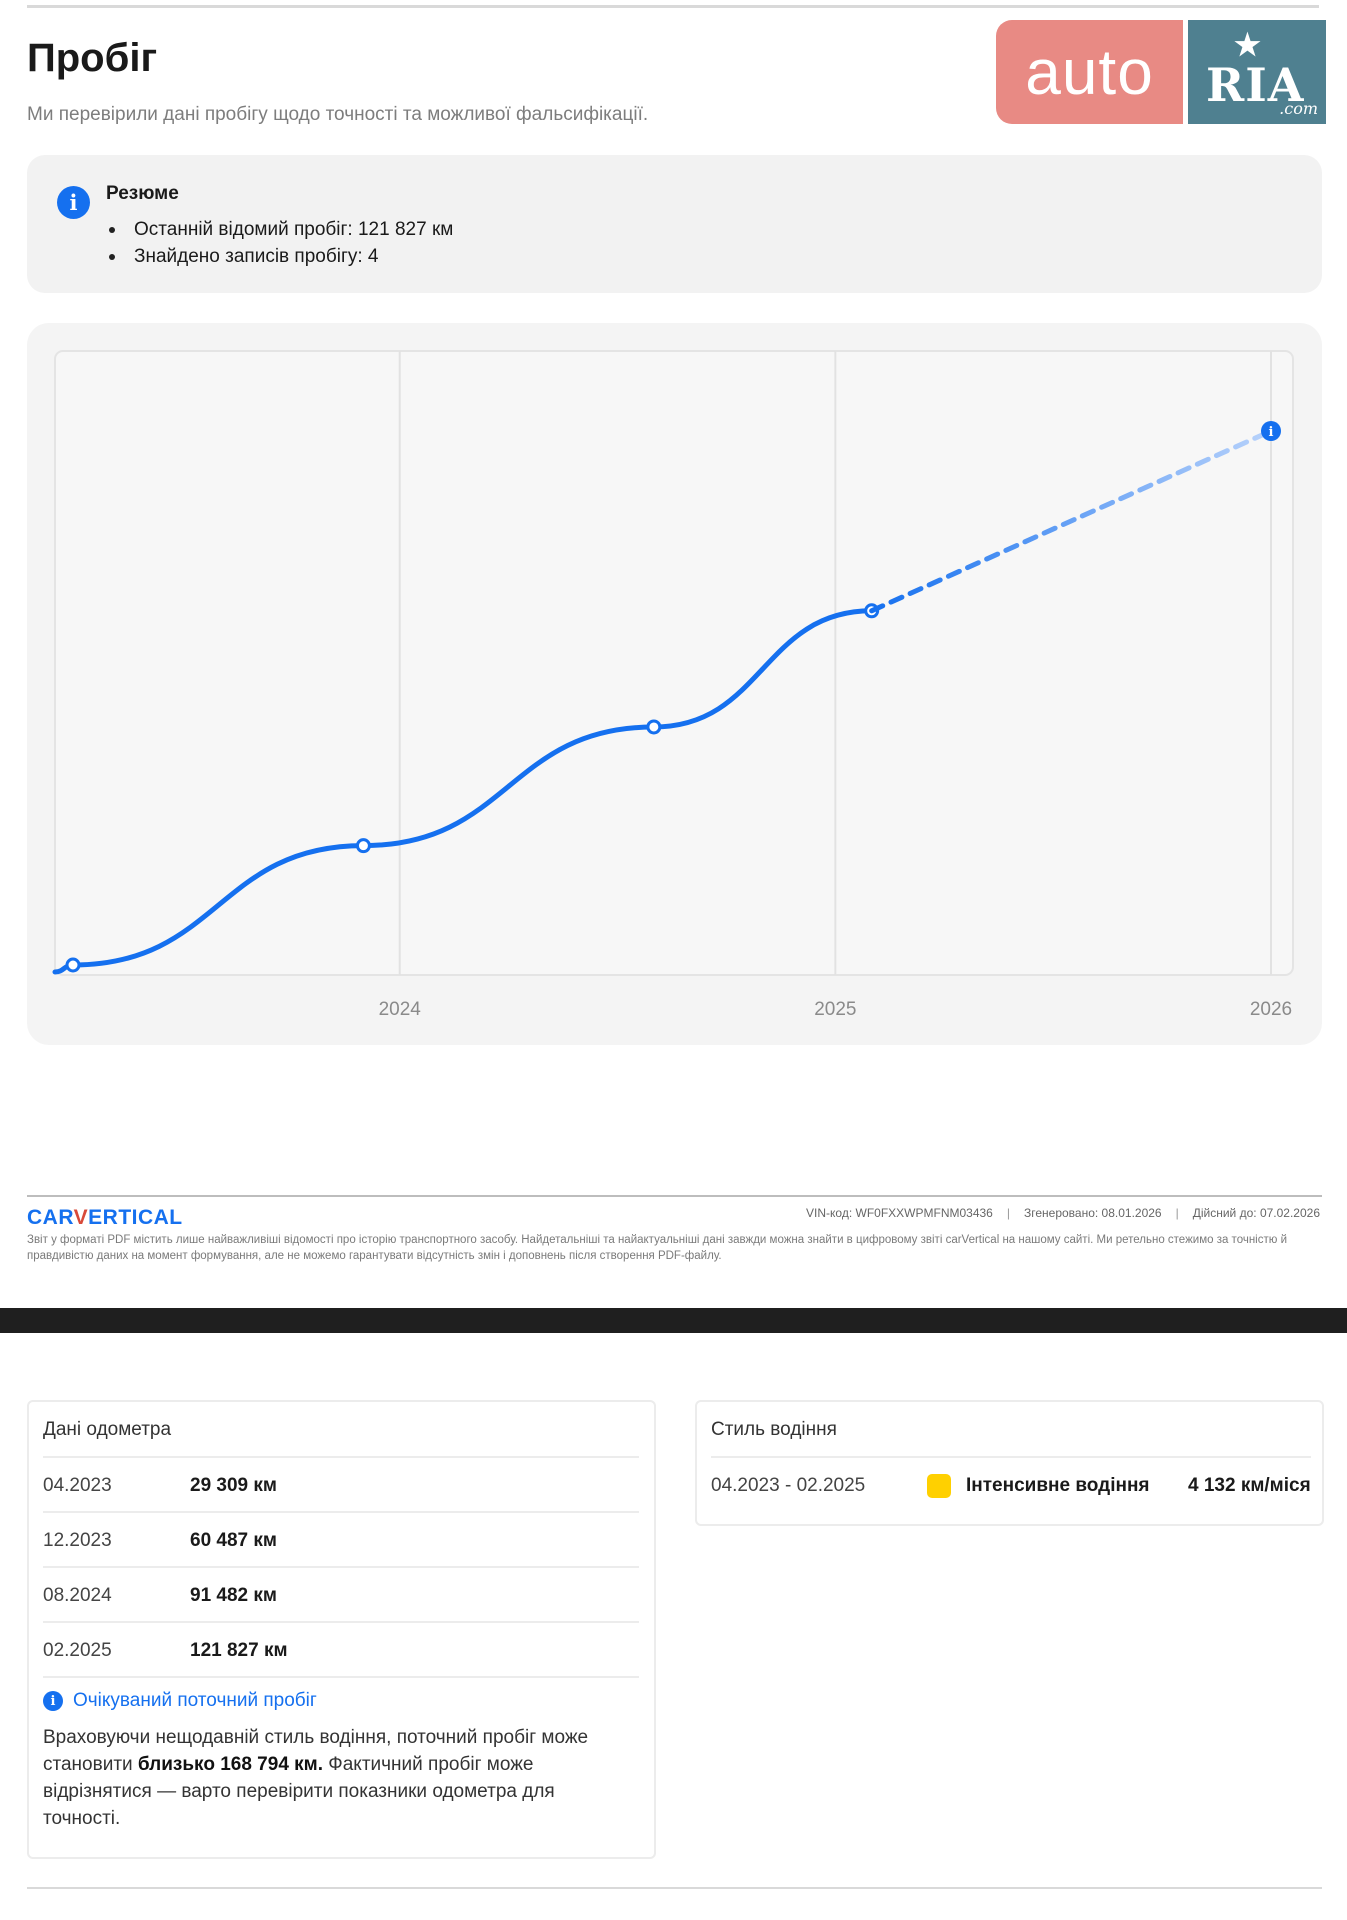 This screenshot has height=1920, width=1347. What do you see at coordinates (899, 1213) in the screenshot?
I see `vin-code: VIN-код: WF0FXXWPMFNM03436` at bounding box center [899, 1213].